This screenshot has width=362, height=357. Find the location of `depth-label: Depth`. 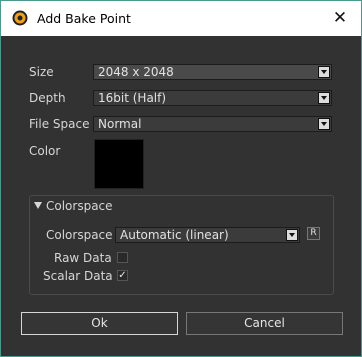

depth-label: Depth is located at coordinates (47, 98).